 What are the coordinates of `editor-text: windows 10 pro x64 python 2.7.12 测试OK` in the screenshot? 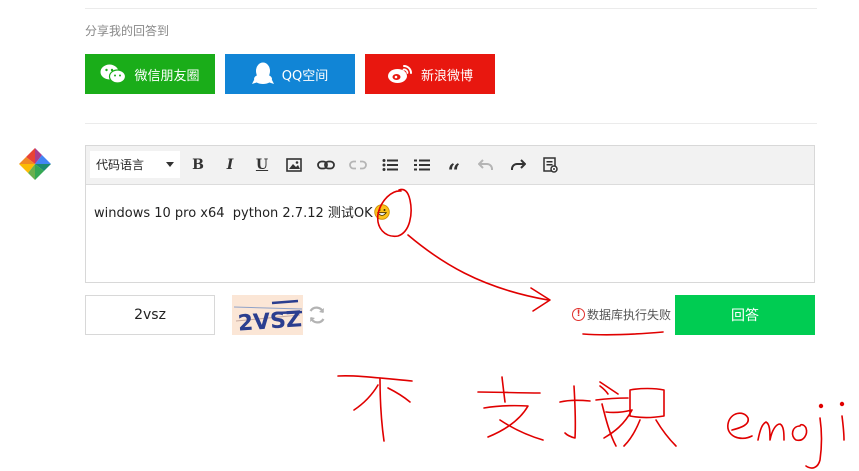 It's located at (233, 213).